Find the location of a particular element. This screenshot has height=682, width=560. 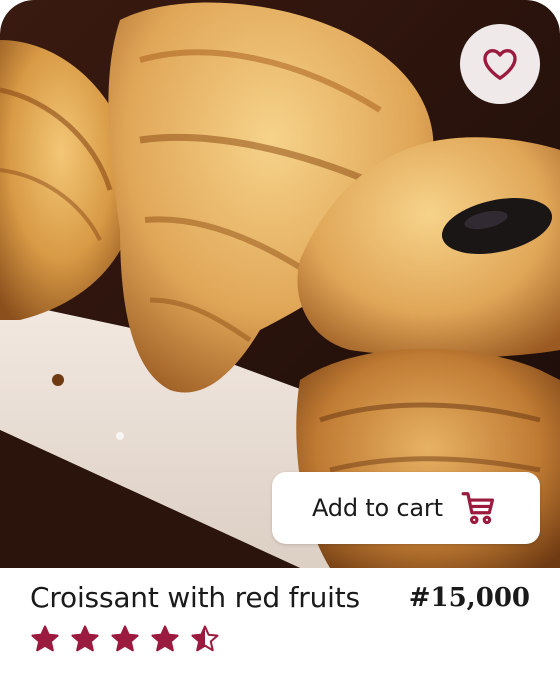

favorite-button is located at coordinates (500, 64).